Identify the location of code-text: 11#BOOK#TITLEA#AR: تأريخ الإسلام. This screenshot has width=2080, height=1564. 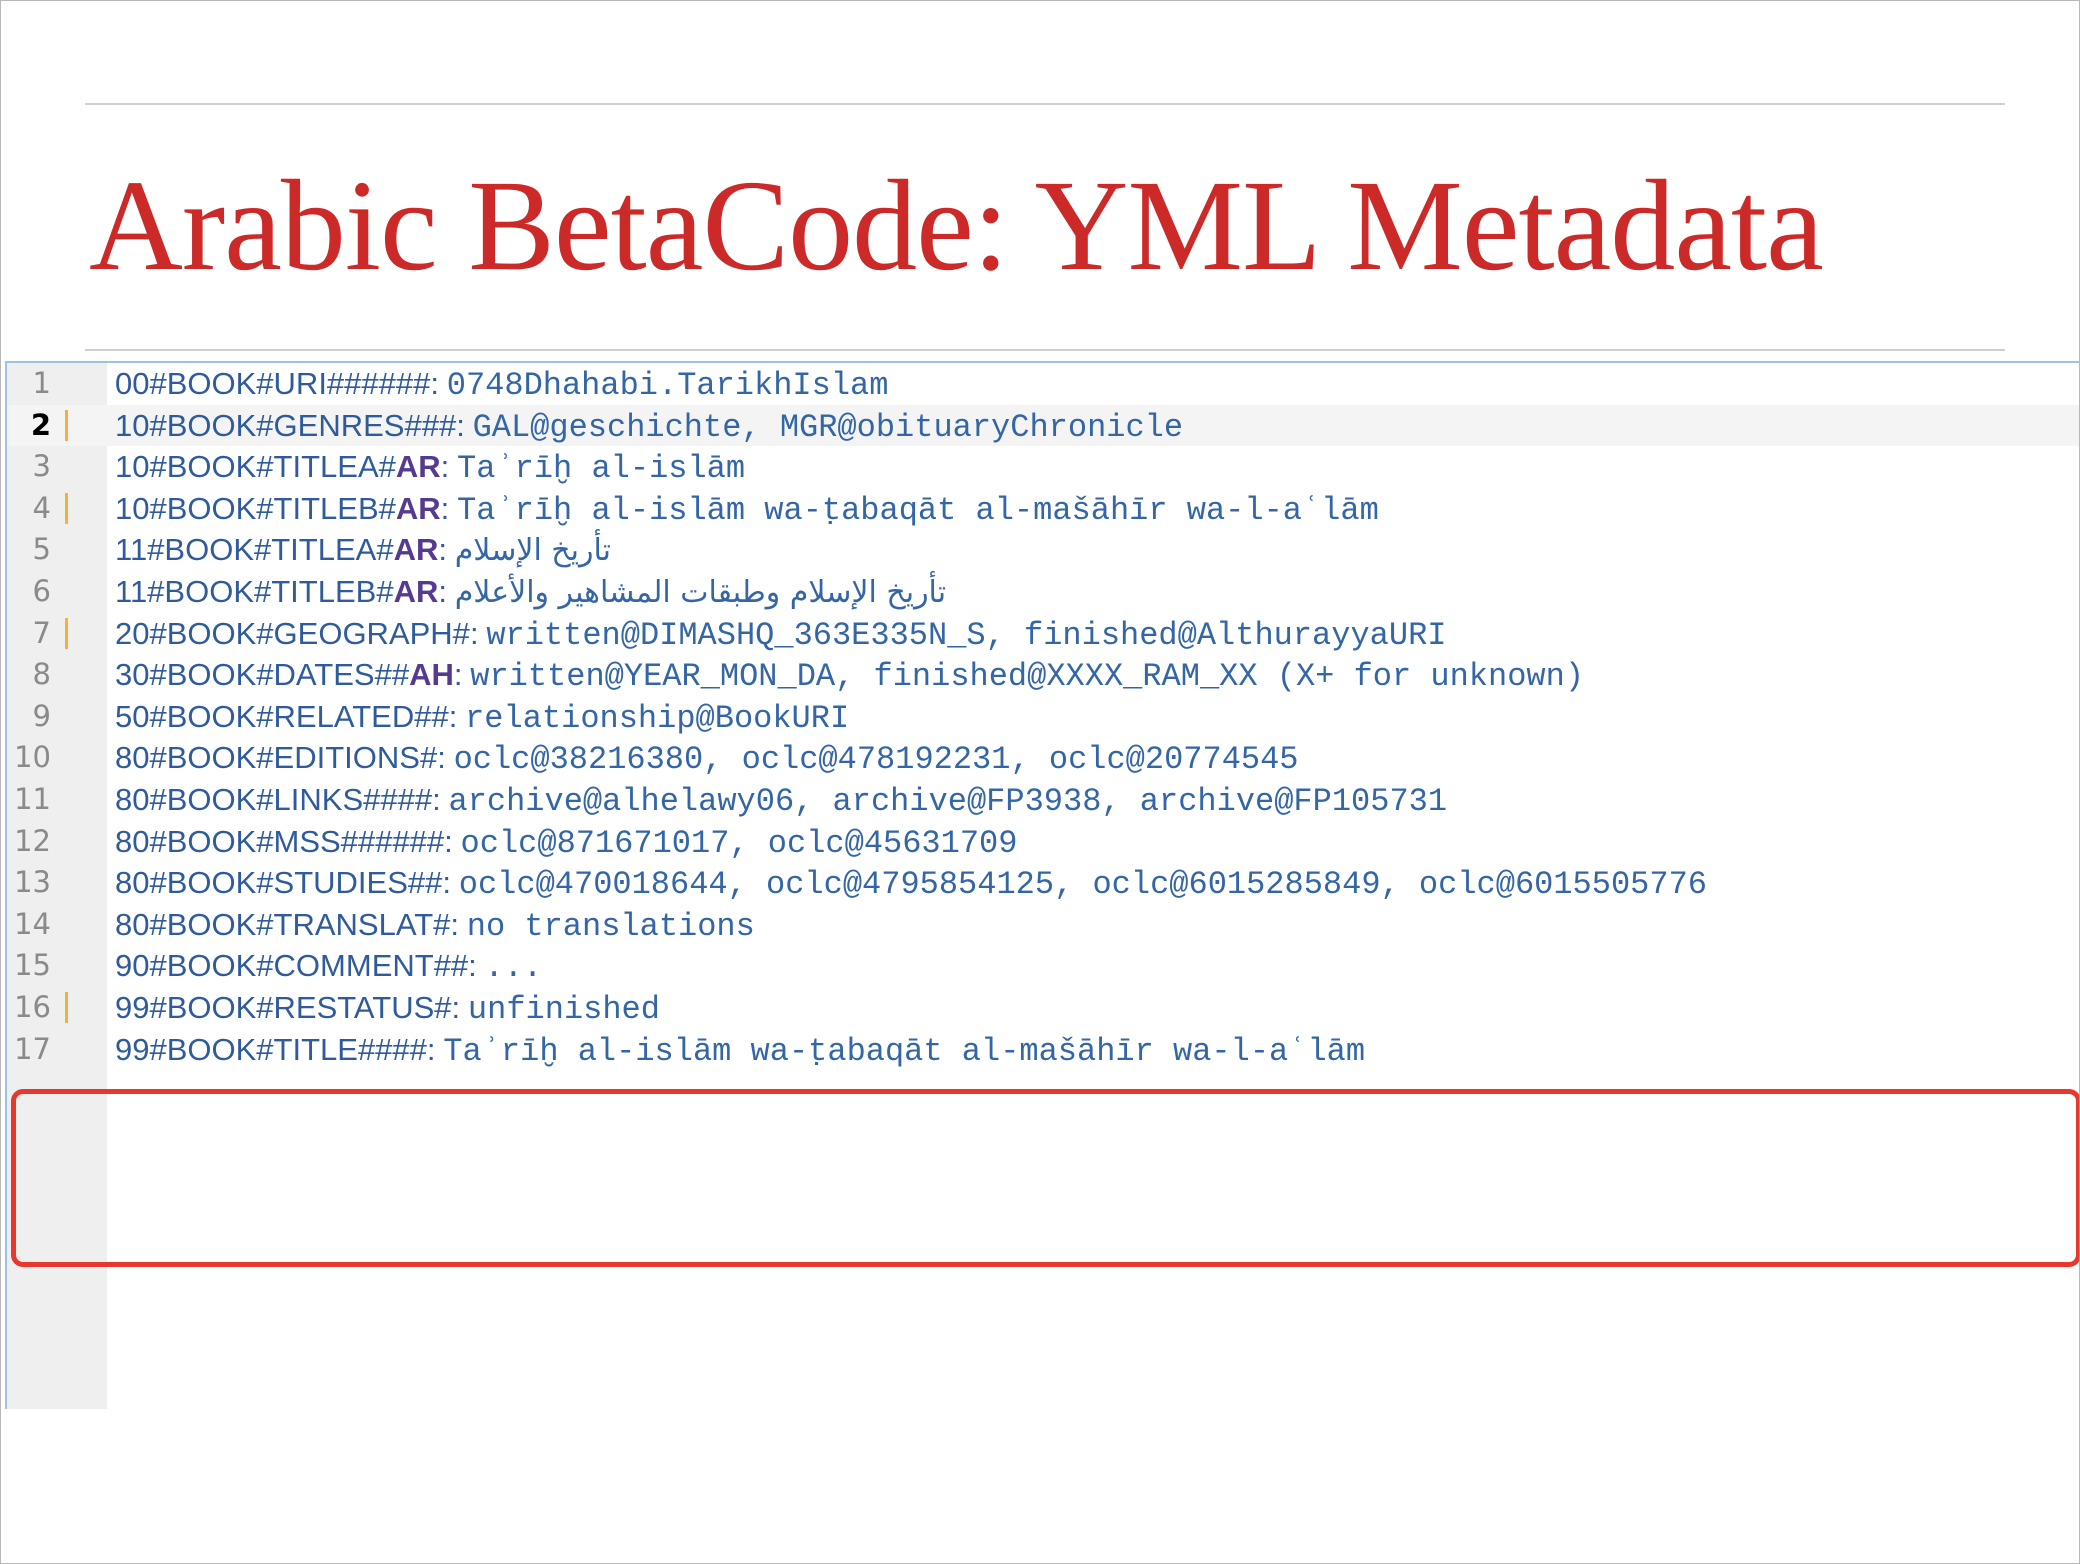
(363, 550).